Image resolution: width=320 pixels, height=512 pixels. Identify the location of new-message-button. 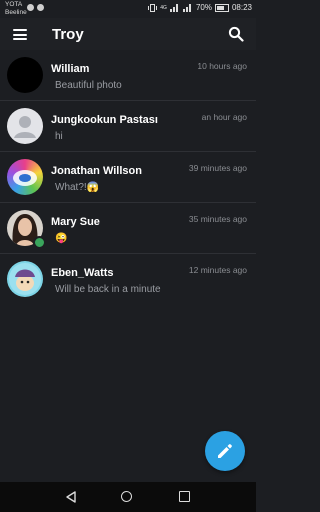
(225, 451).